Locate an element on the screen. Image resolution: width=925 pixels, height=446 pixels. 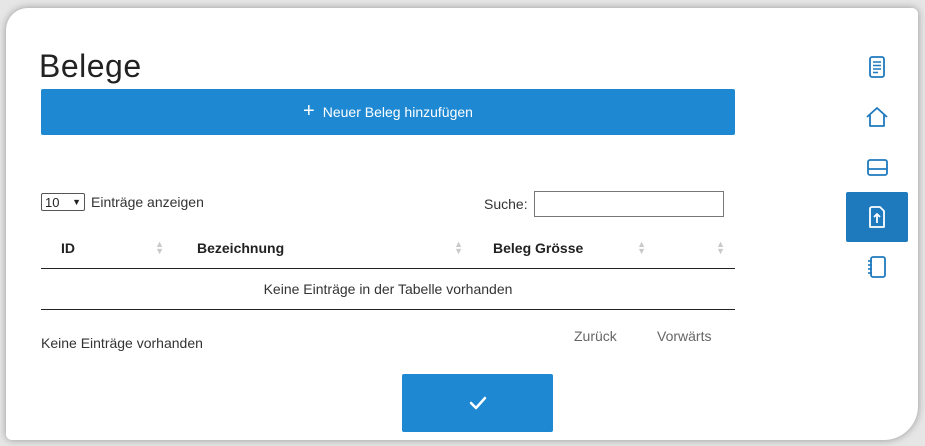
column-header-bezeichnung: Bezeichnung ▲ ▼ is located at coordinates (323, 248).